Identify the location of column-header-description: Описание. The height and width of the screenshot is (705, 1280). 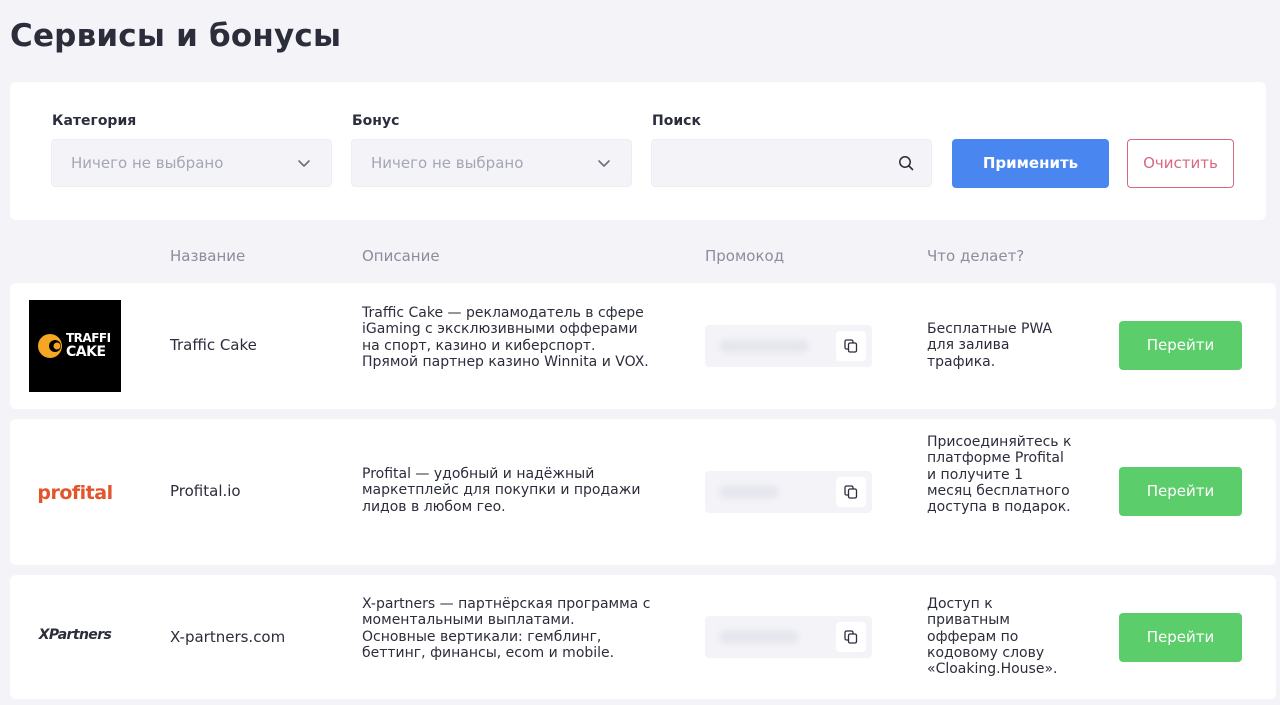
(401, 256).